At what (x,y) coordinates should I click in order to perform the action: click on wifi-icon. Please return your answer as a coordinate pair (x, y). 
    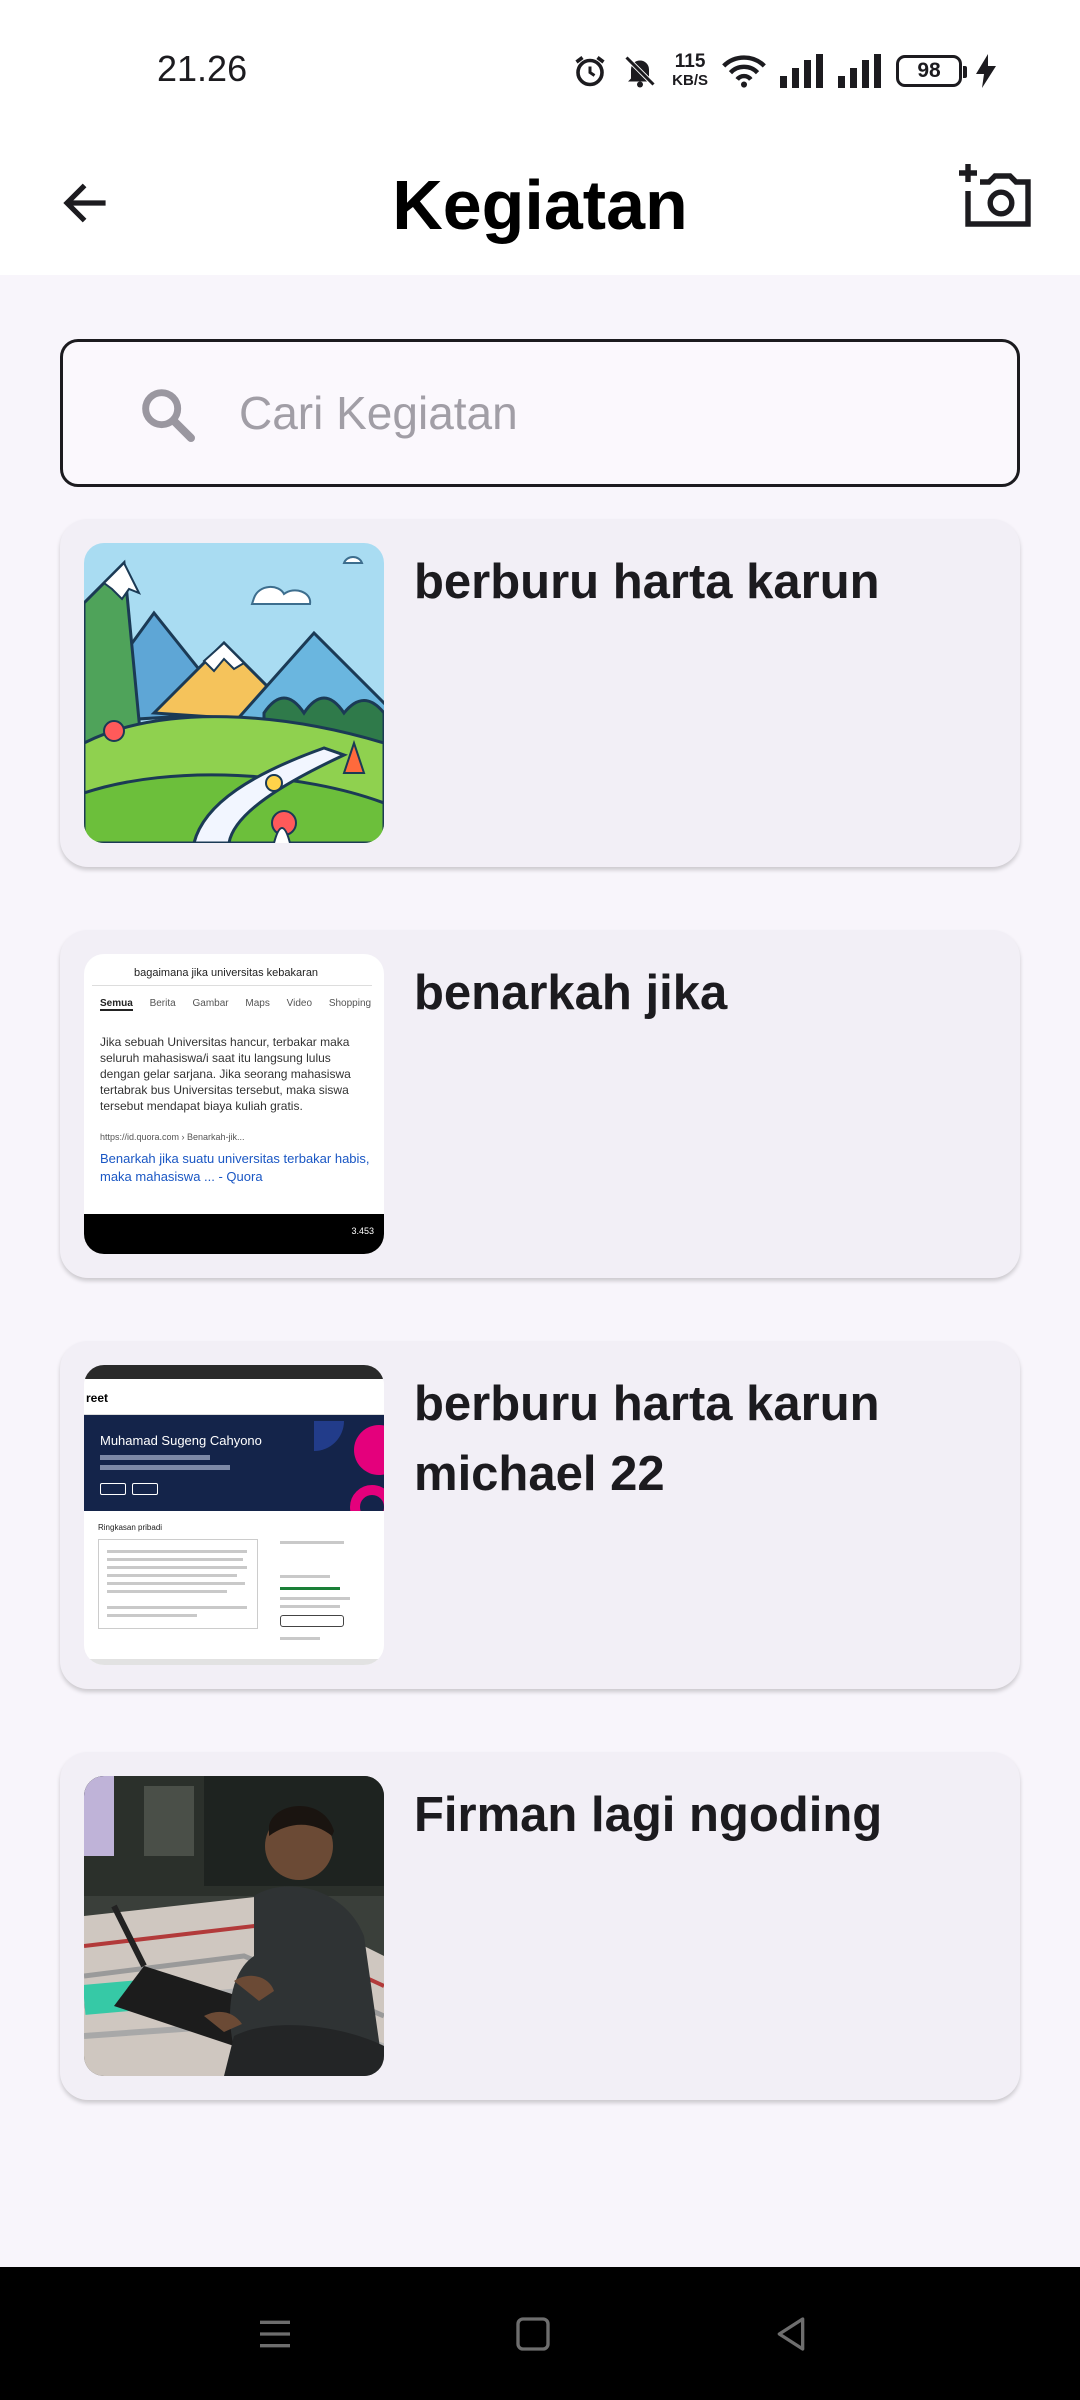
    Looking at the image, I should click on (744, 71).